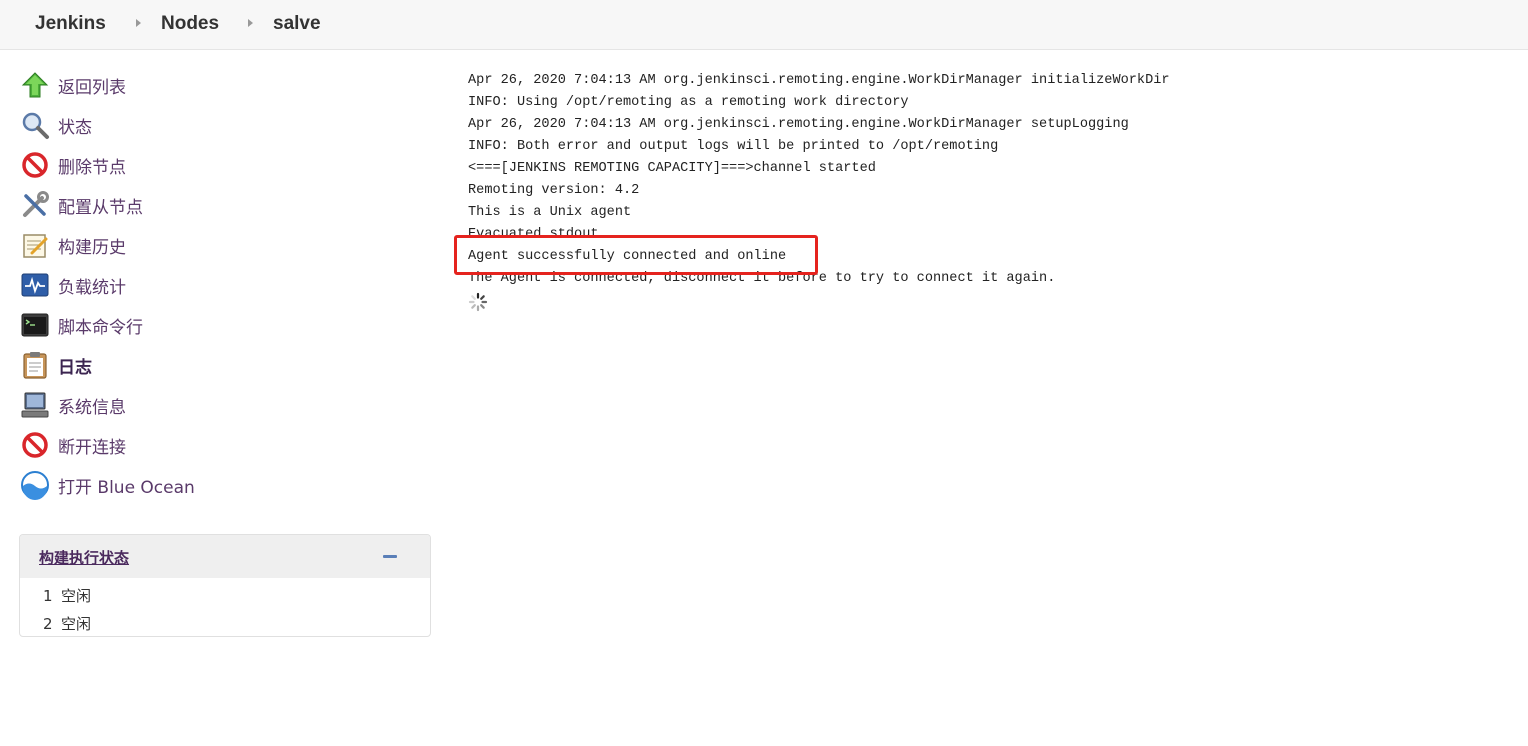  What do you see at coordinates (35, 365) in the screenshot?
I see `clipboard-icon` at bounding box center [35, 365].